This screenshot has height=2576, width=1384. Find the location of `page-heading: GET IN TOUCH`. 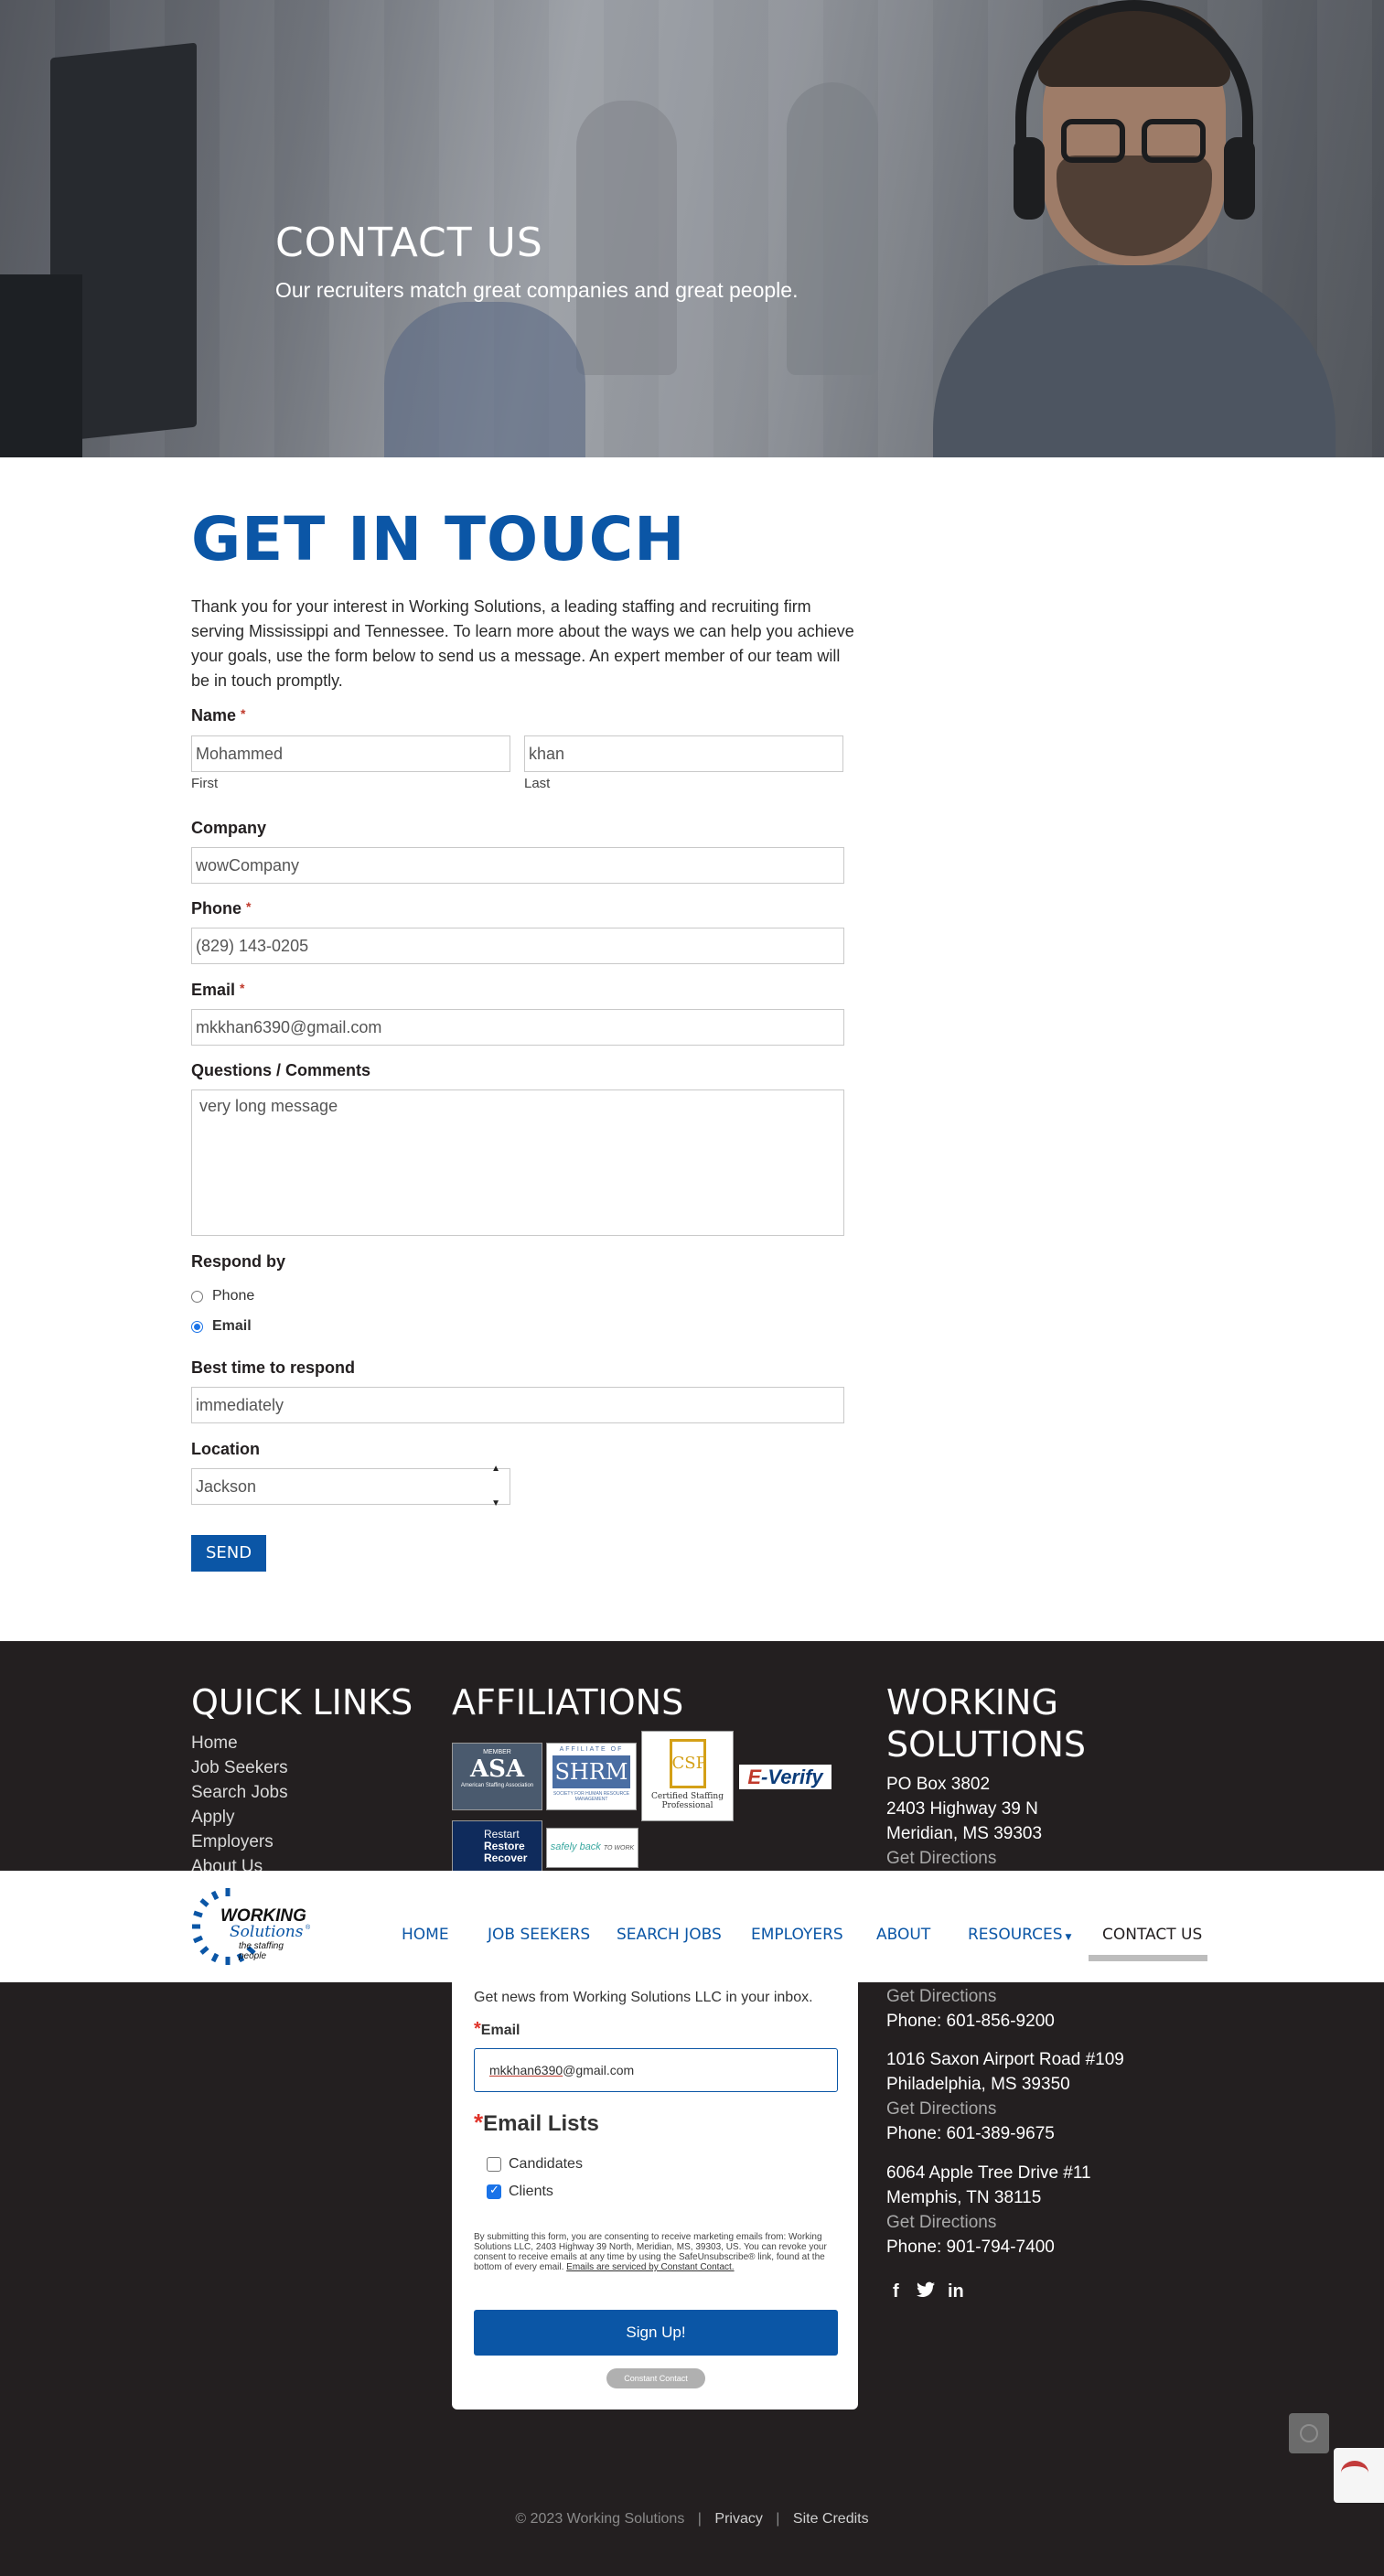

page-heading: GET IN TOUCH is located at coordinates (439, 539).